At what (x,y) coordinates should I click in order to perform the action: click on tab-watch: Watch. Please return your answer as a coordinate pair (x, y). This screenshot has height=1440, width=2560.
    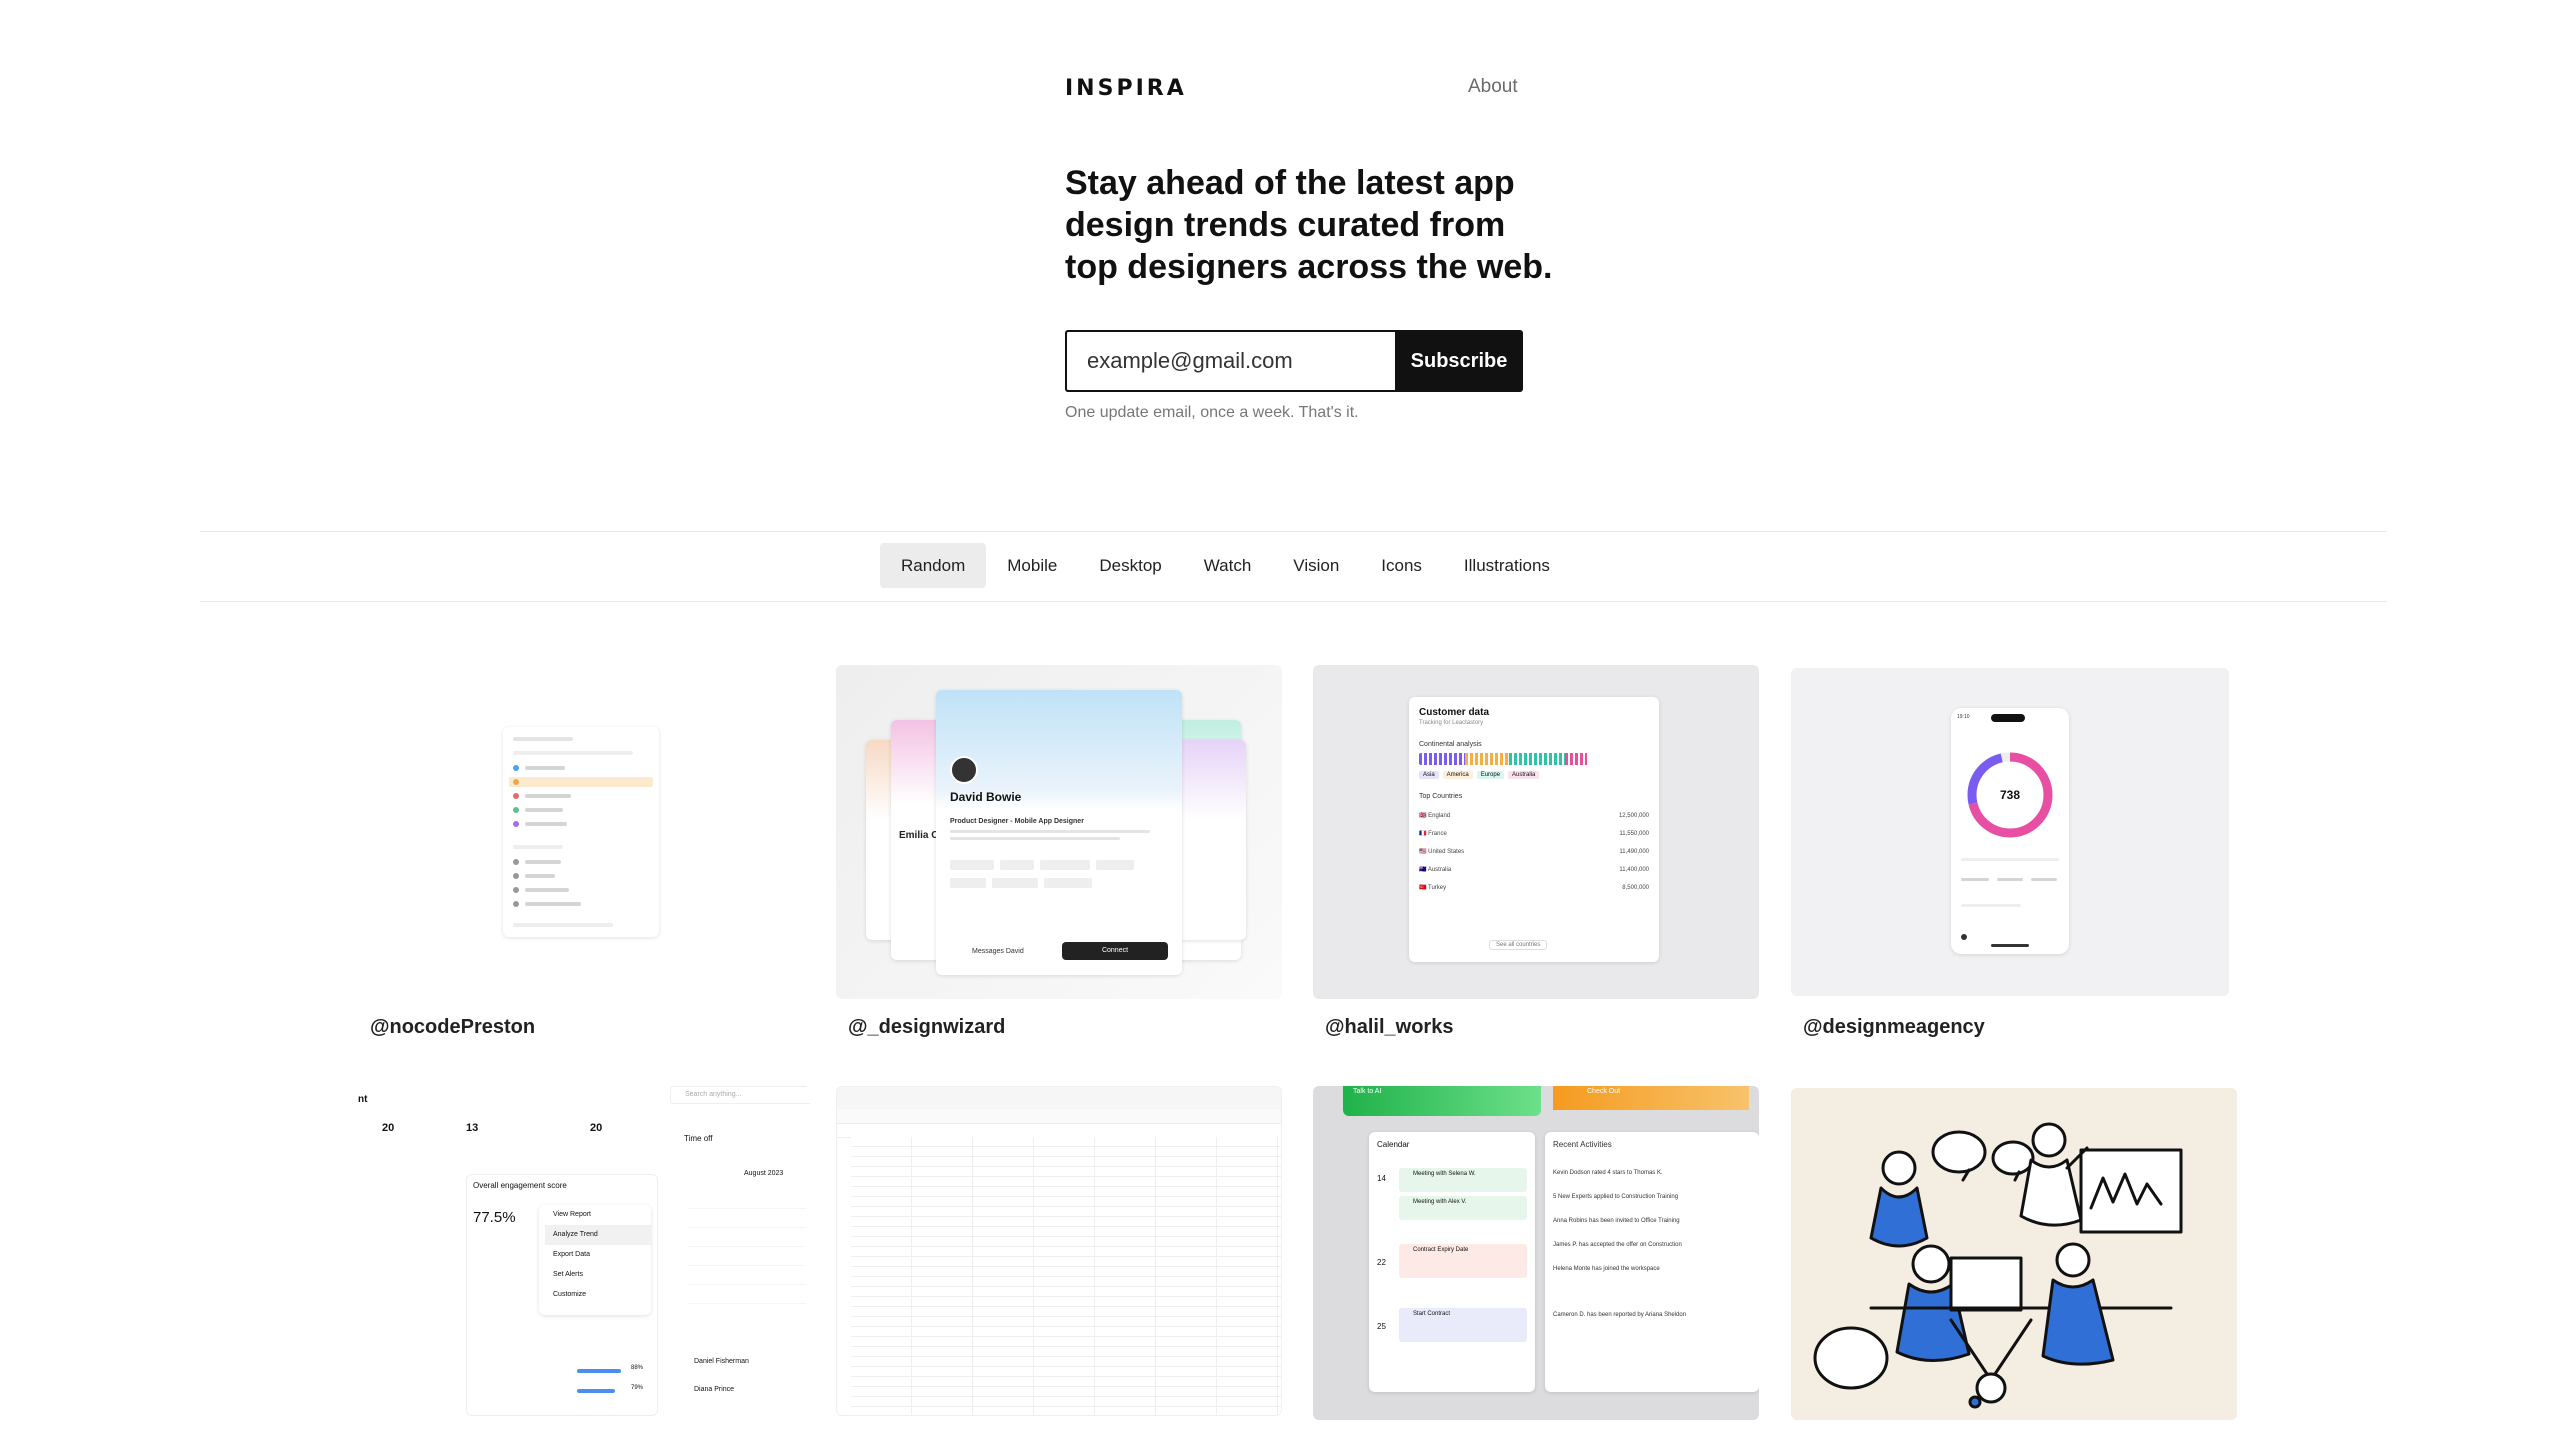
    Looking at the image, I should click on (1228, 565).